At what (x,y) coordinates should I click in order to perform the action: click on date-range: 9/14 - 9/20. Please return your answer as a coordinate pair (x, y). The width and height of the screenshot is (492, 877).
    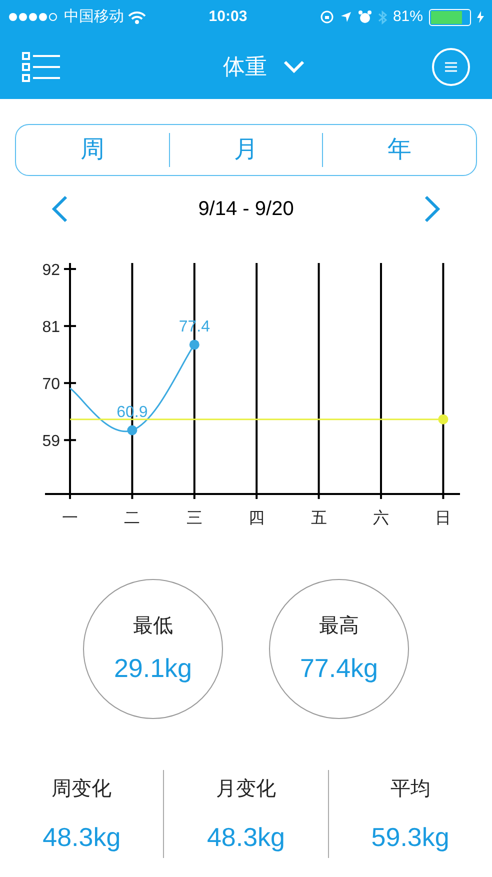
    Looking at the image, I should click on (246, 209).